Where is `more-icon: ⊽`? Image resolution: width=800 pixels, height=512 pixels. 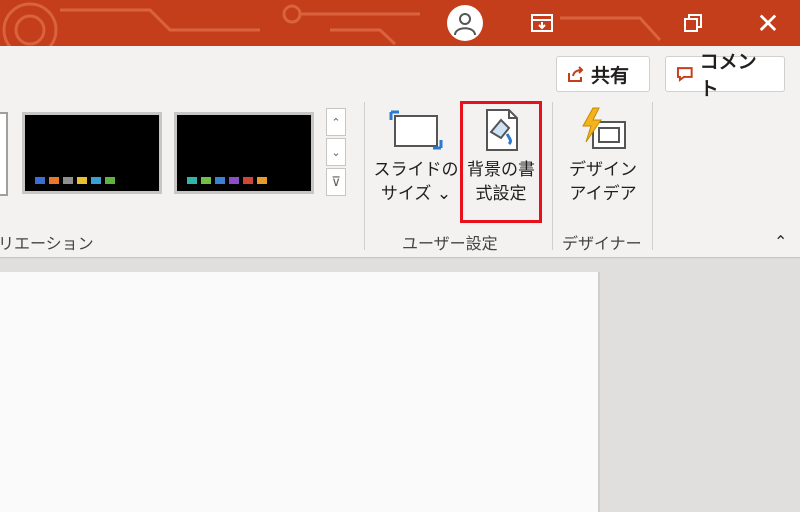 more-icon: ⊽ is located at coordinates (336, 182).